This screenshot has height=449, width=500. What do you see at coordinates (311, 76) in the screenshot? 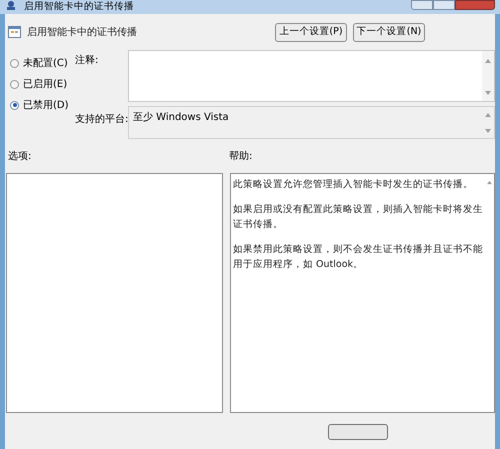
I see `comment-field` at bounding box center [311, 76].